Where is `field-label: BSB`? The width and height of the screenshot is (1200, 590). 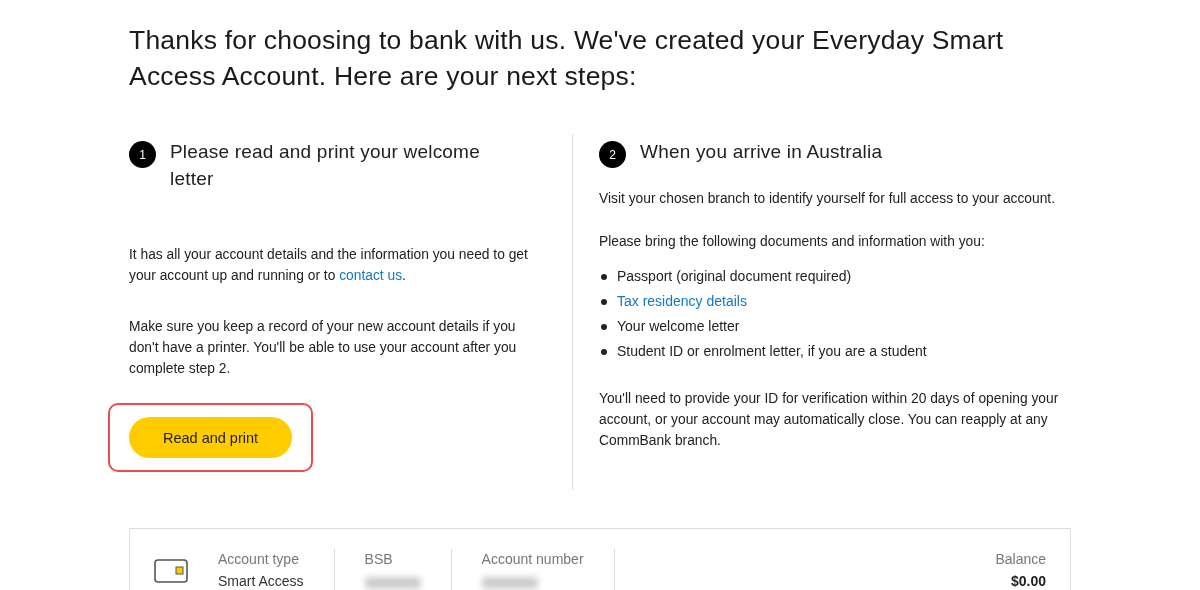
field-label: BSB is located at coordinates (379, 559).